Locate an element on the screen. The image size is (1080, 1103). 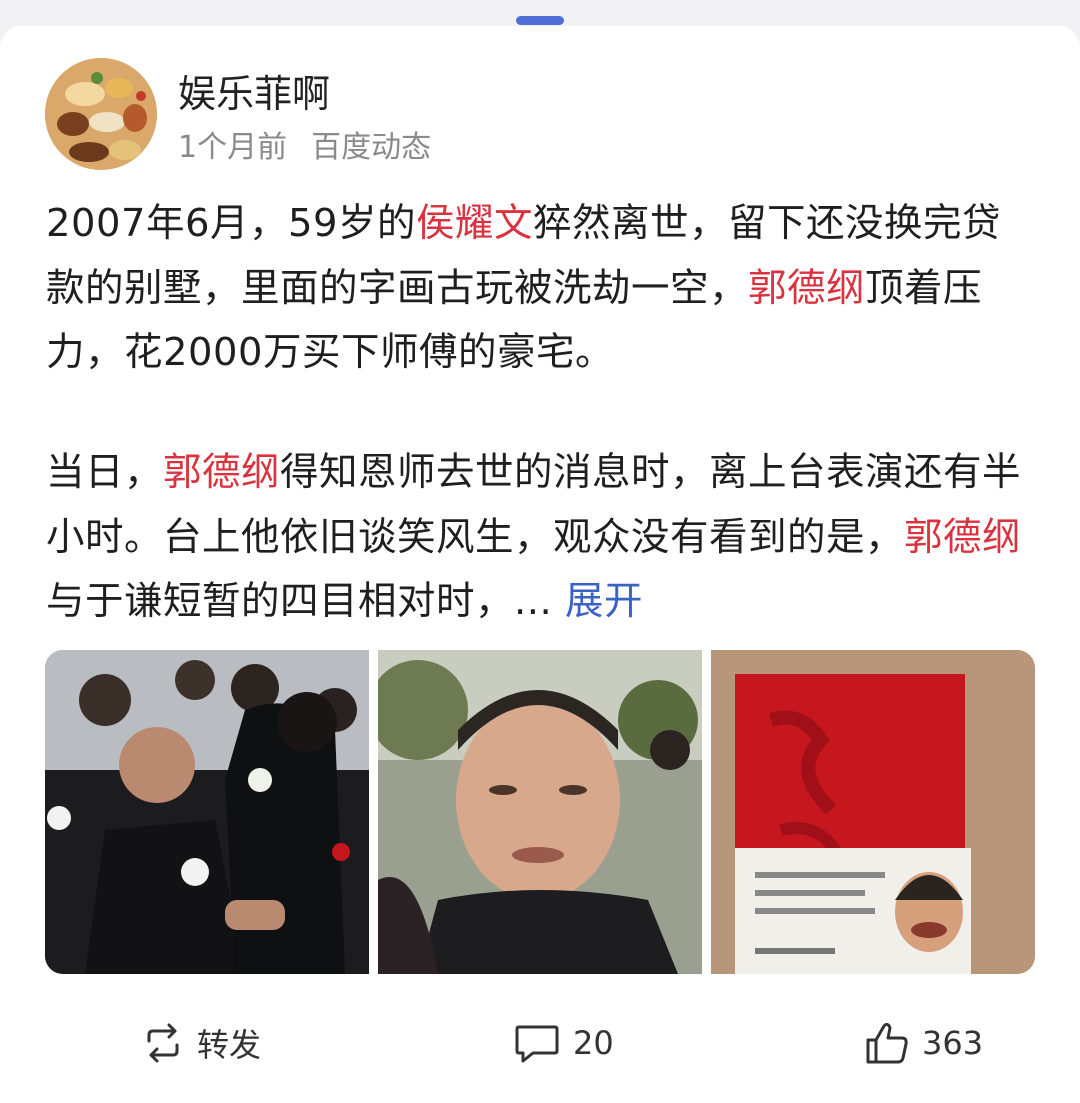
repost-icon is located at coordinates (163, 1043).